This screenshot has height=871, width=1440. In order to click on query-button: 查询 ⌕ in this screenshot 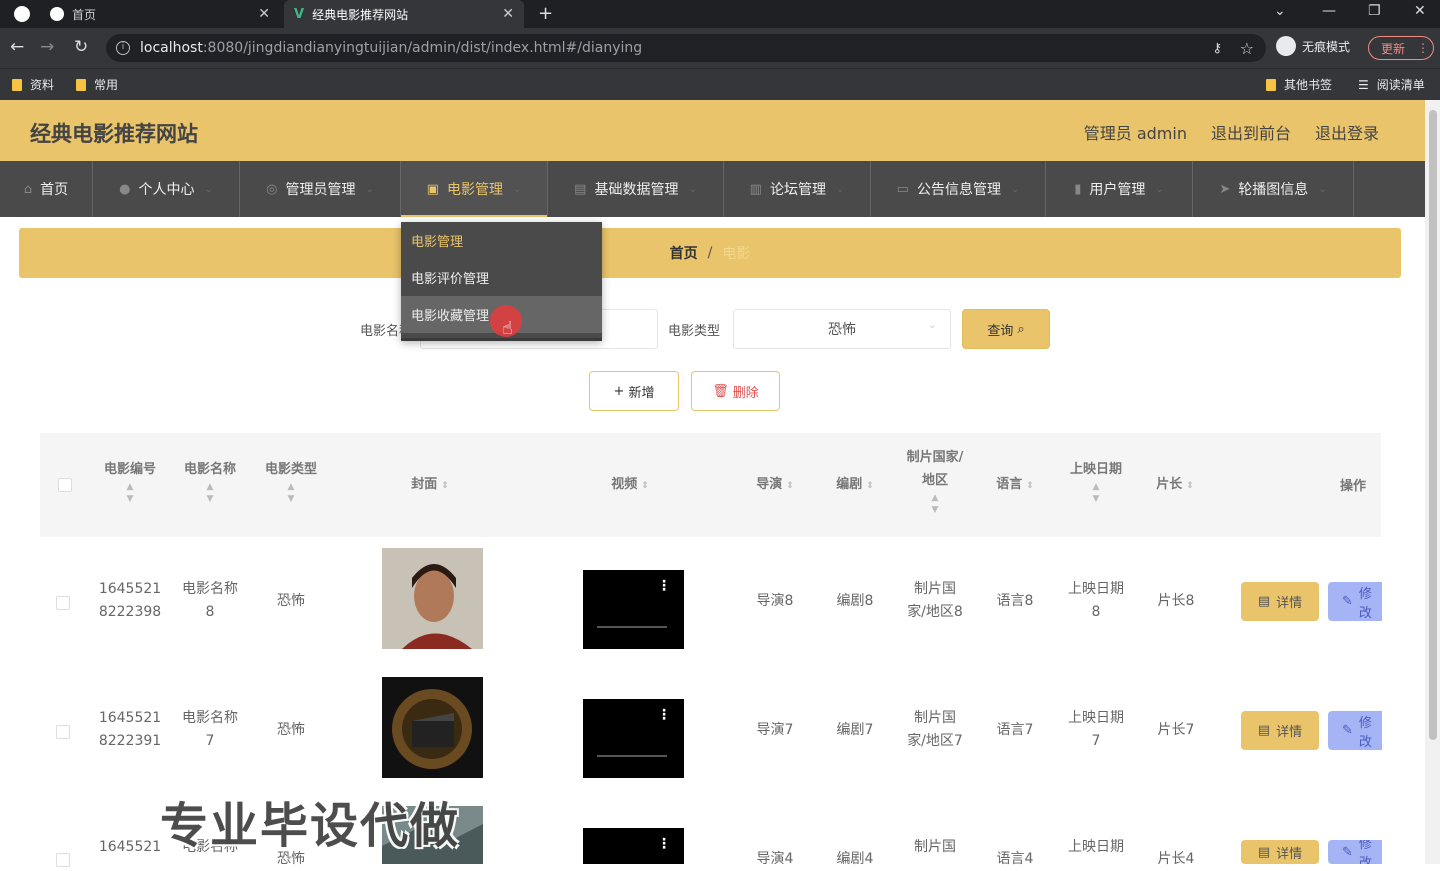, I will do `click(1006, 329)`.